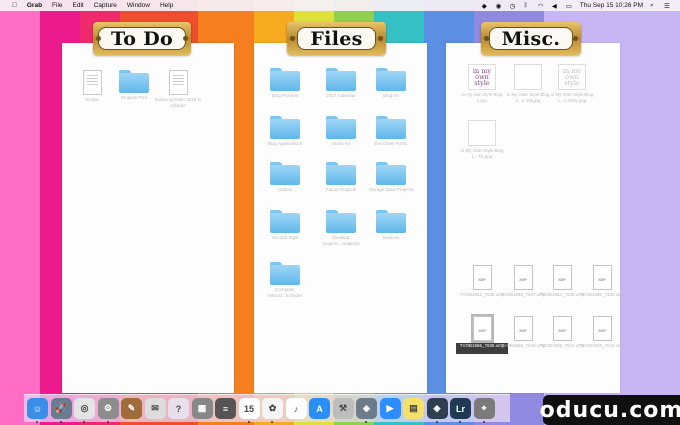 This screenshot has width=680, height=425. I want to click on wallpaper-stripe, so click(20, 212).